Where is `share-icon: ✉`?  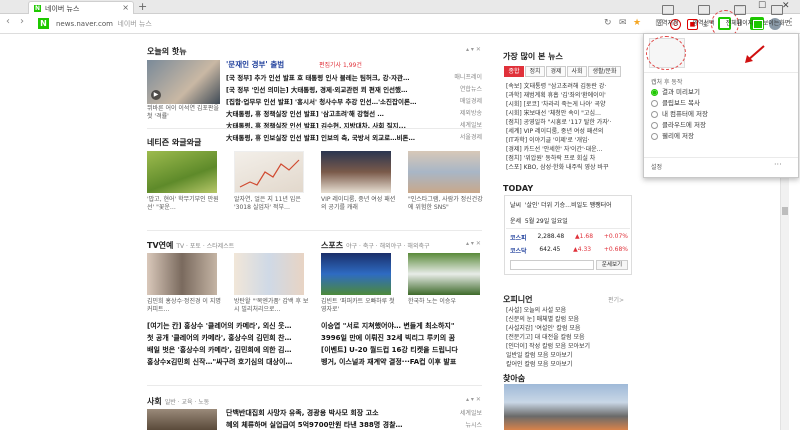
share-icon: ✉ is located at coordinates (623, 23).